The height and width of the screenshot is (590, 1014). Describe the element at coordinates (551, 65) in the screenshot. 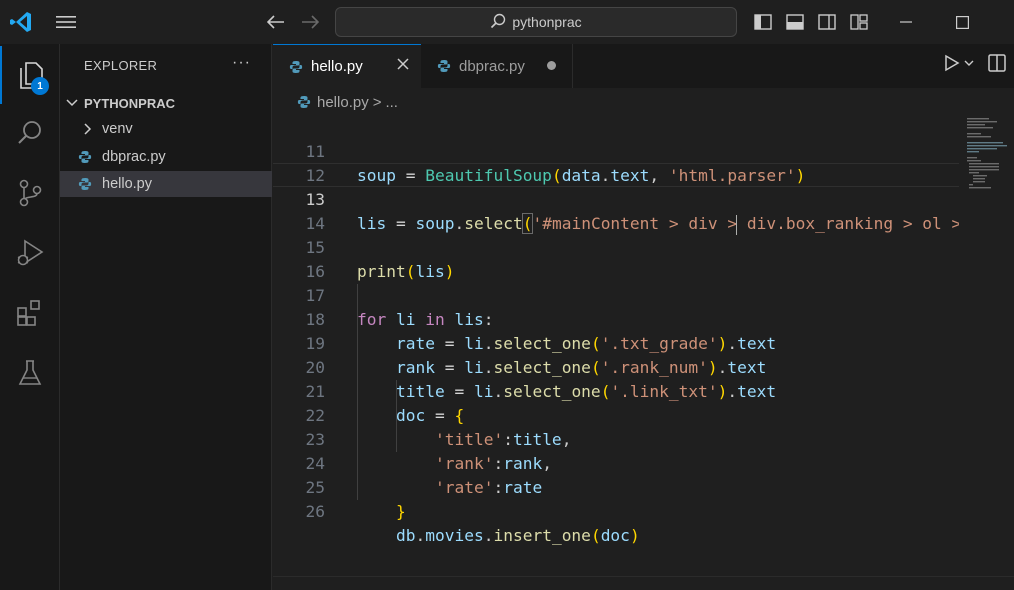

I see `modified-dot-icon` at that location.